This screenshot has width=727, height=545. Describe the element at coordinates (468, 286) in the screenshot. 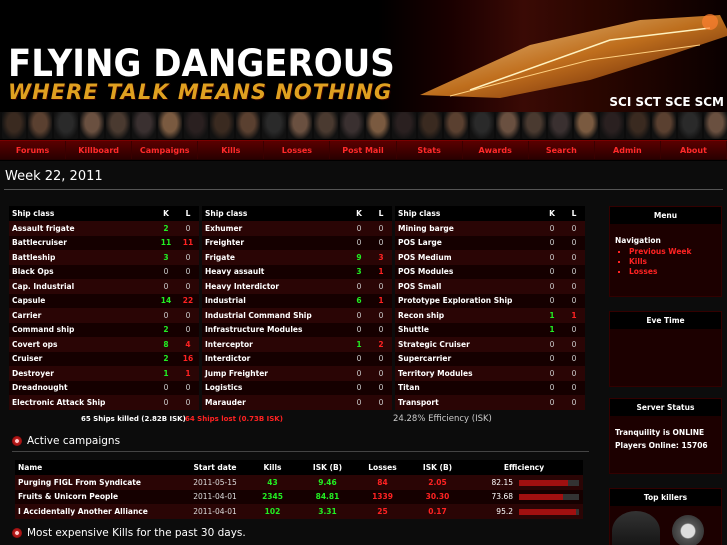

I see `ship-class-name: POS Small` at that location.